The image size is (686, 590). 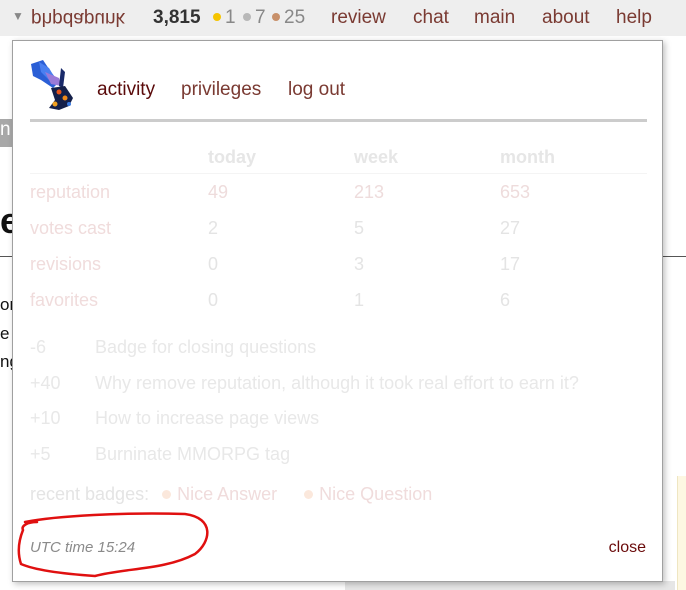 What do you see at coordinates (494, 18) in the screenshot?
I see `nav-main: main` at bounding box center [494, 18].